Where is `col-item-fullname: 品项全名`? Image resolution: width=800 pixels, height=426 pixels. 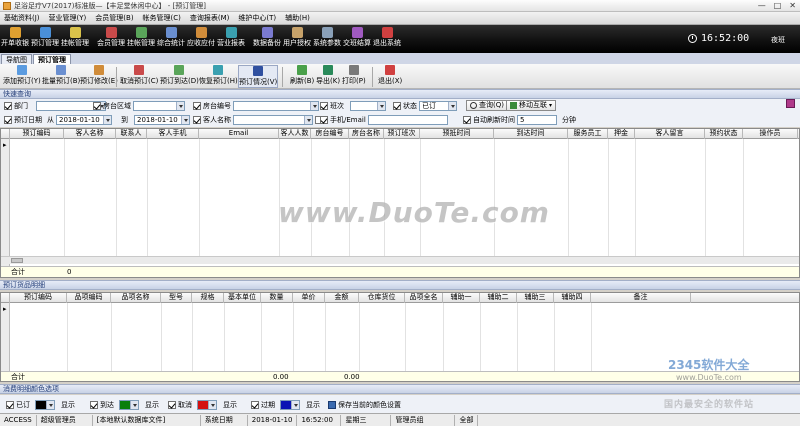 col-item-fullname: 品项全名 is located at coordinates (424, 298).